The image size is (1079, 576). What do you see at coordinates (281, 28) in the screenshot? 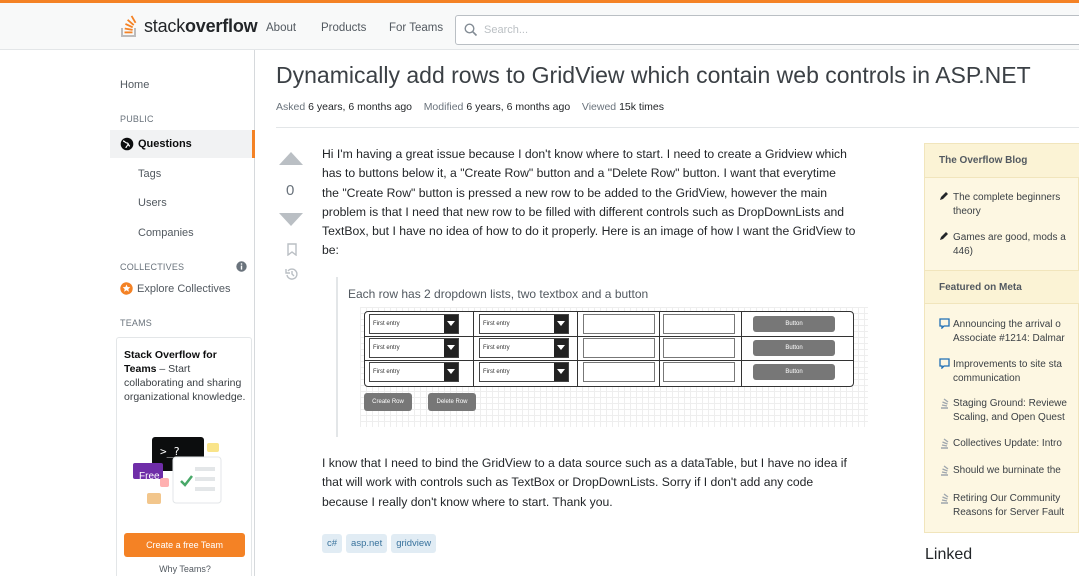
I see `nav-about: About` at bounding box center [281, 28].